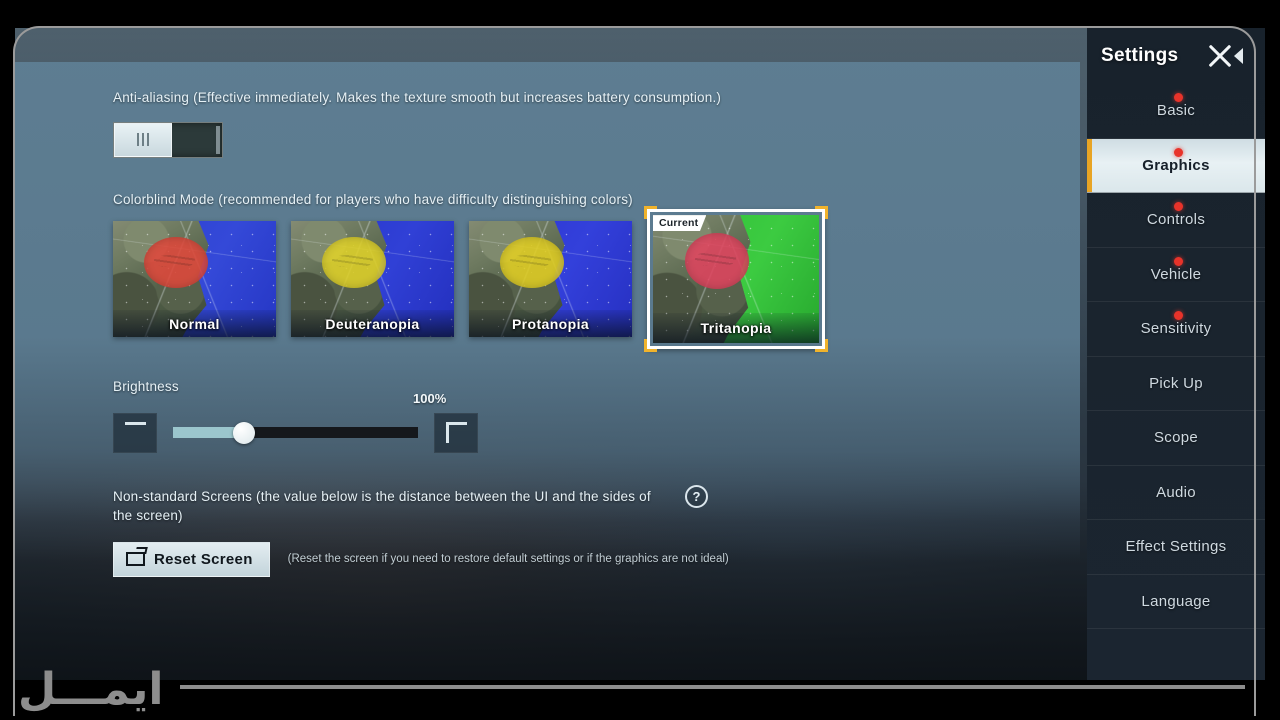 Image resolution: width=1280 pixels, height=720 pixels. I want to click on colorblind-option-tritanopia: Current Tritanopia, so click(736, 279).